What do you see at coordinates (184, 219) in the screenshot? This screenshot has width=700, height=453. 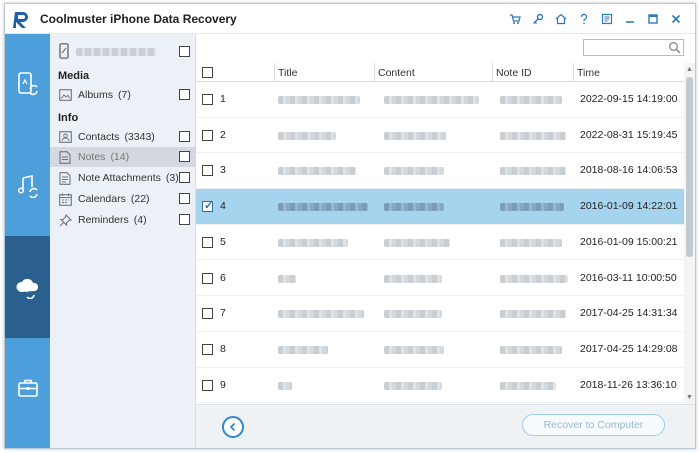 I see `reminders-checkbox` at bounding box center [184, 219].